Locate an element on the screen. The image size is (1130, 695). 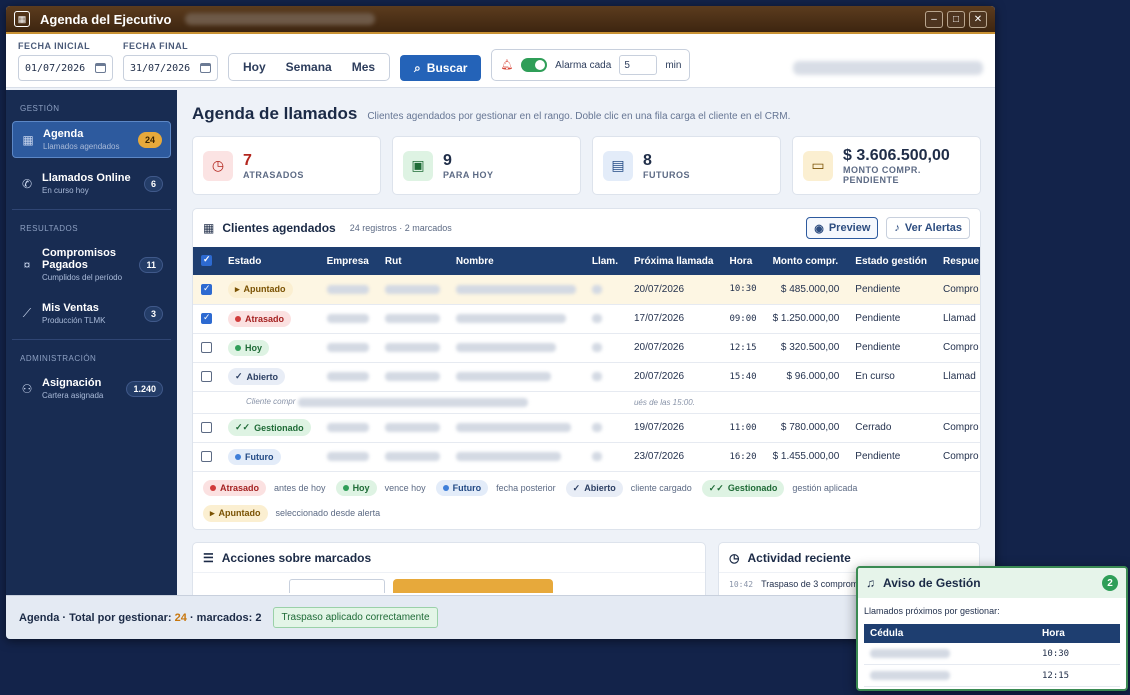
cell-respuesta: Llamad is located at coordinates (957, 377).